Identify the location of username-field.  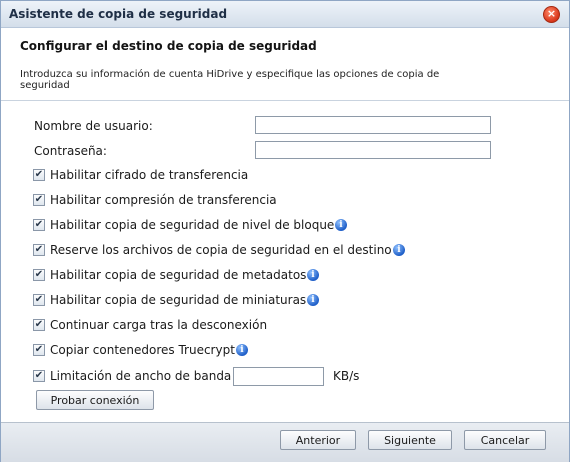
(373, 125).